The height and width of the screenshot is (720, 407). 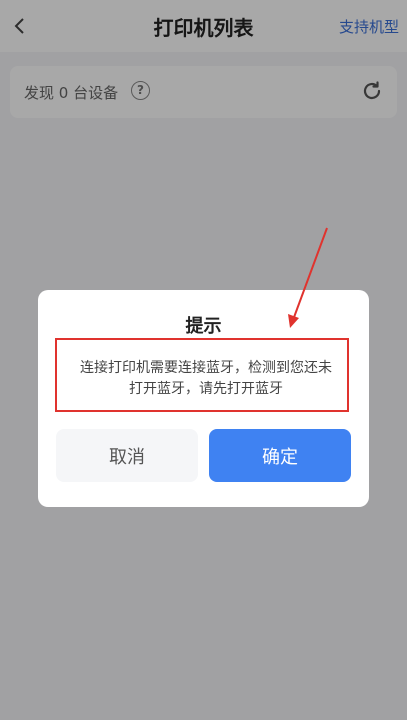 What do you see at coordinates (203, 326) in the screenshot?
I see `dialog-title: 提示` at bounding box center [203, 326].